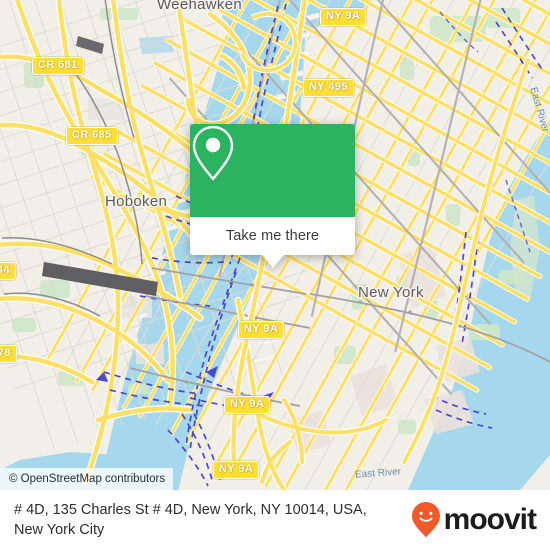 The image size is (550, 550). Describe the element at coordinates (425, 520) in the screenshot. I see `moovit-smiley-pin-icon` at that location.